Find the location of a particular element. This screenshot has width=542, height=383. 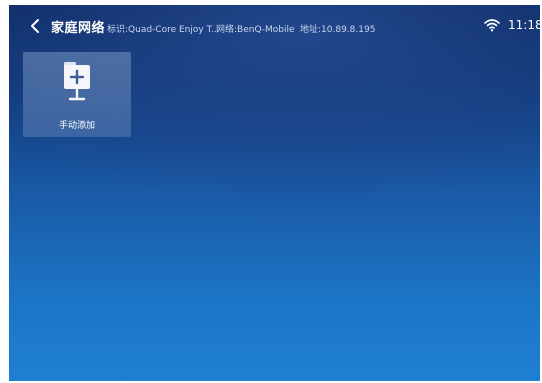

back-button is located at coordinates (35, 26).